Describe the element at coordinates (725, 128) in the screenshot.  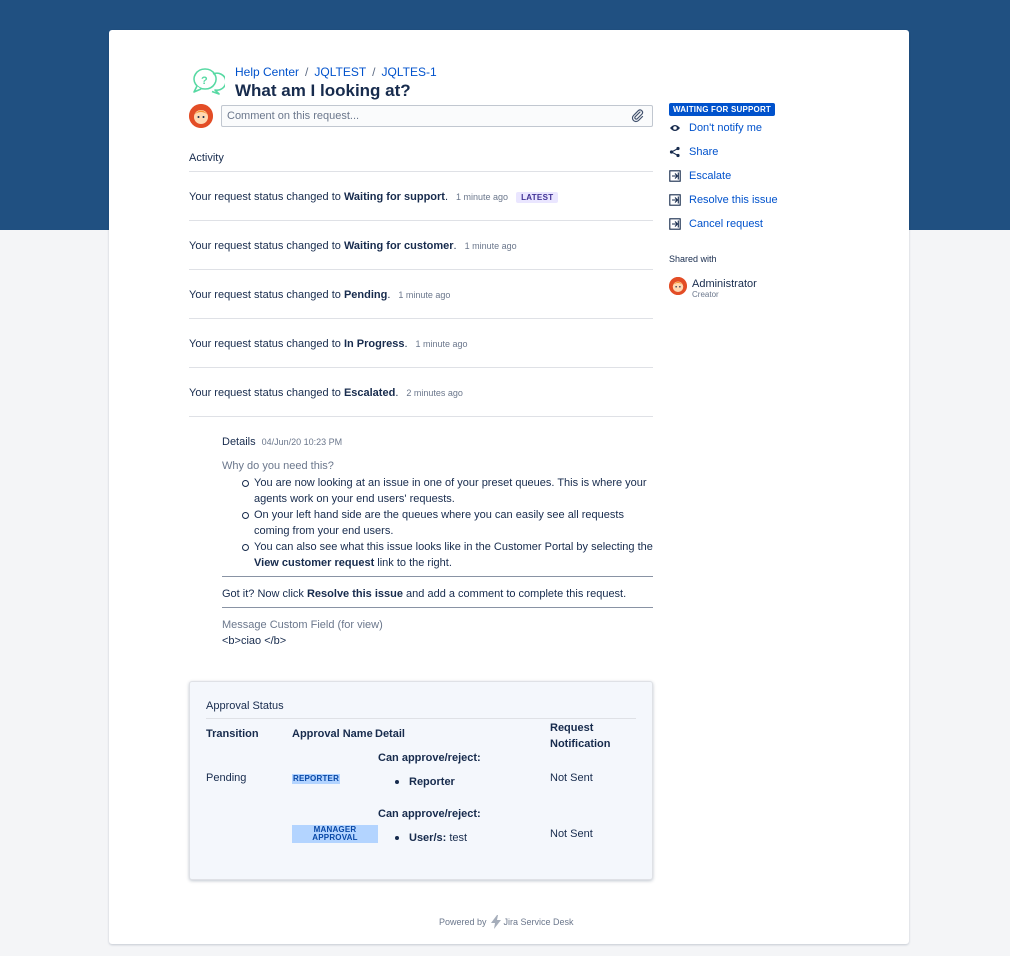
I see `dont-notify-label: Don't notify me` at that location.